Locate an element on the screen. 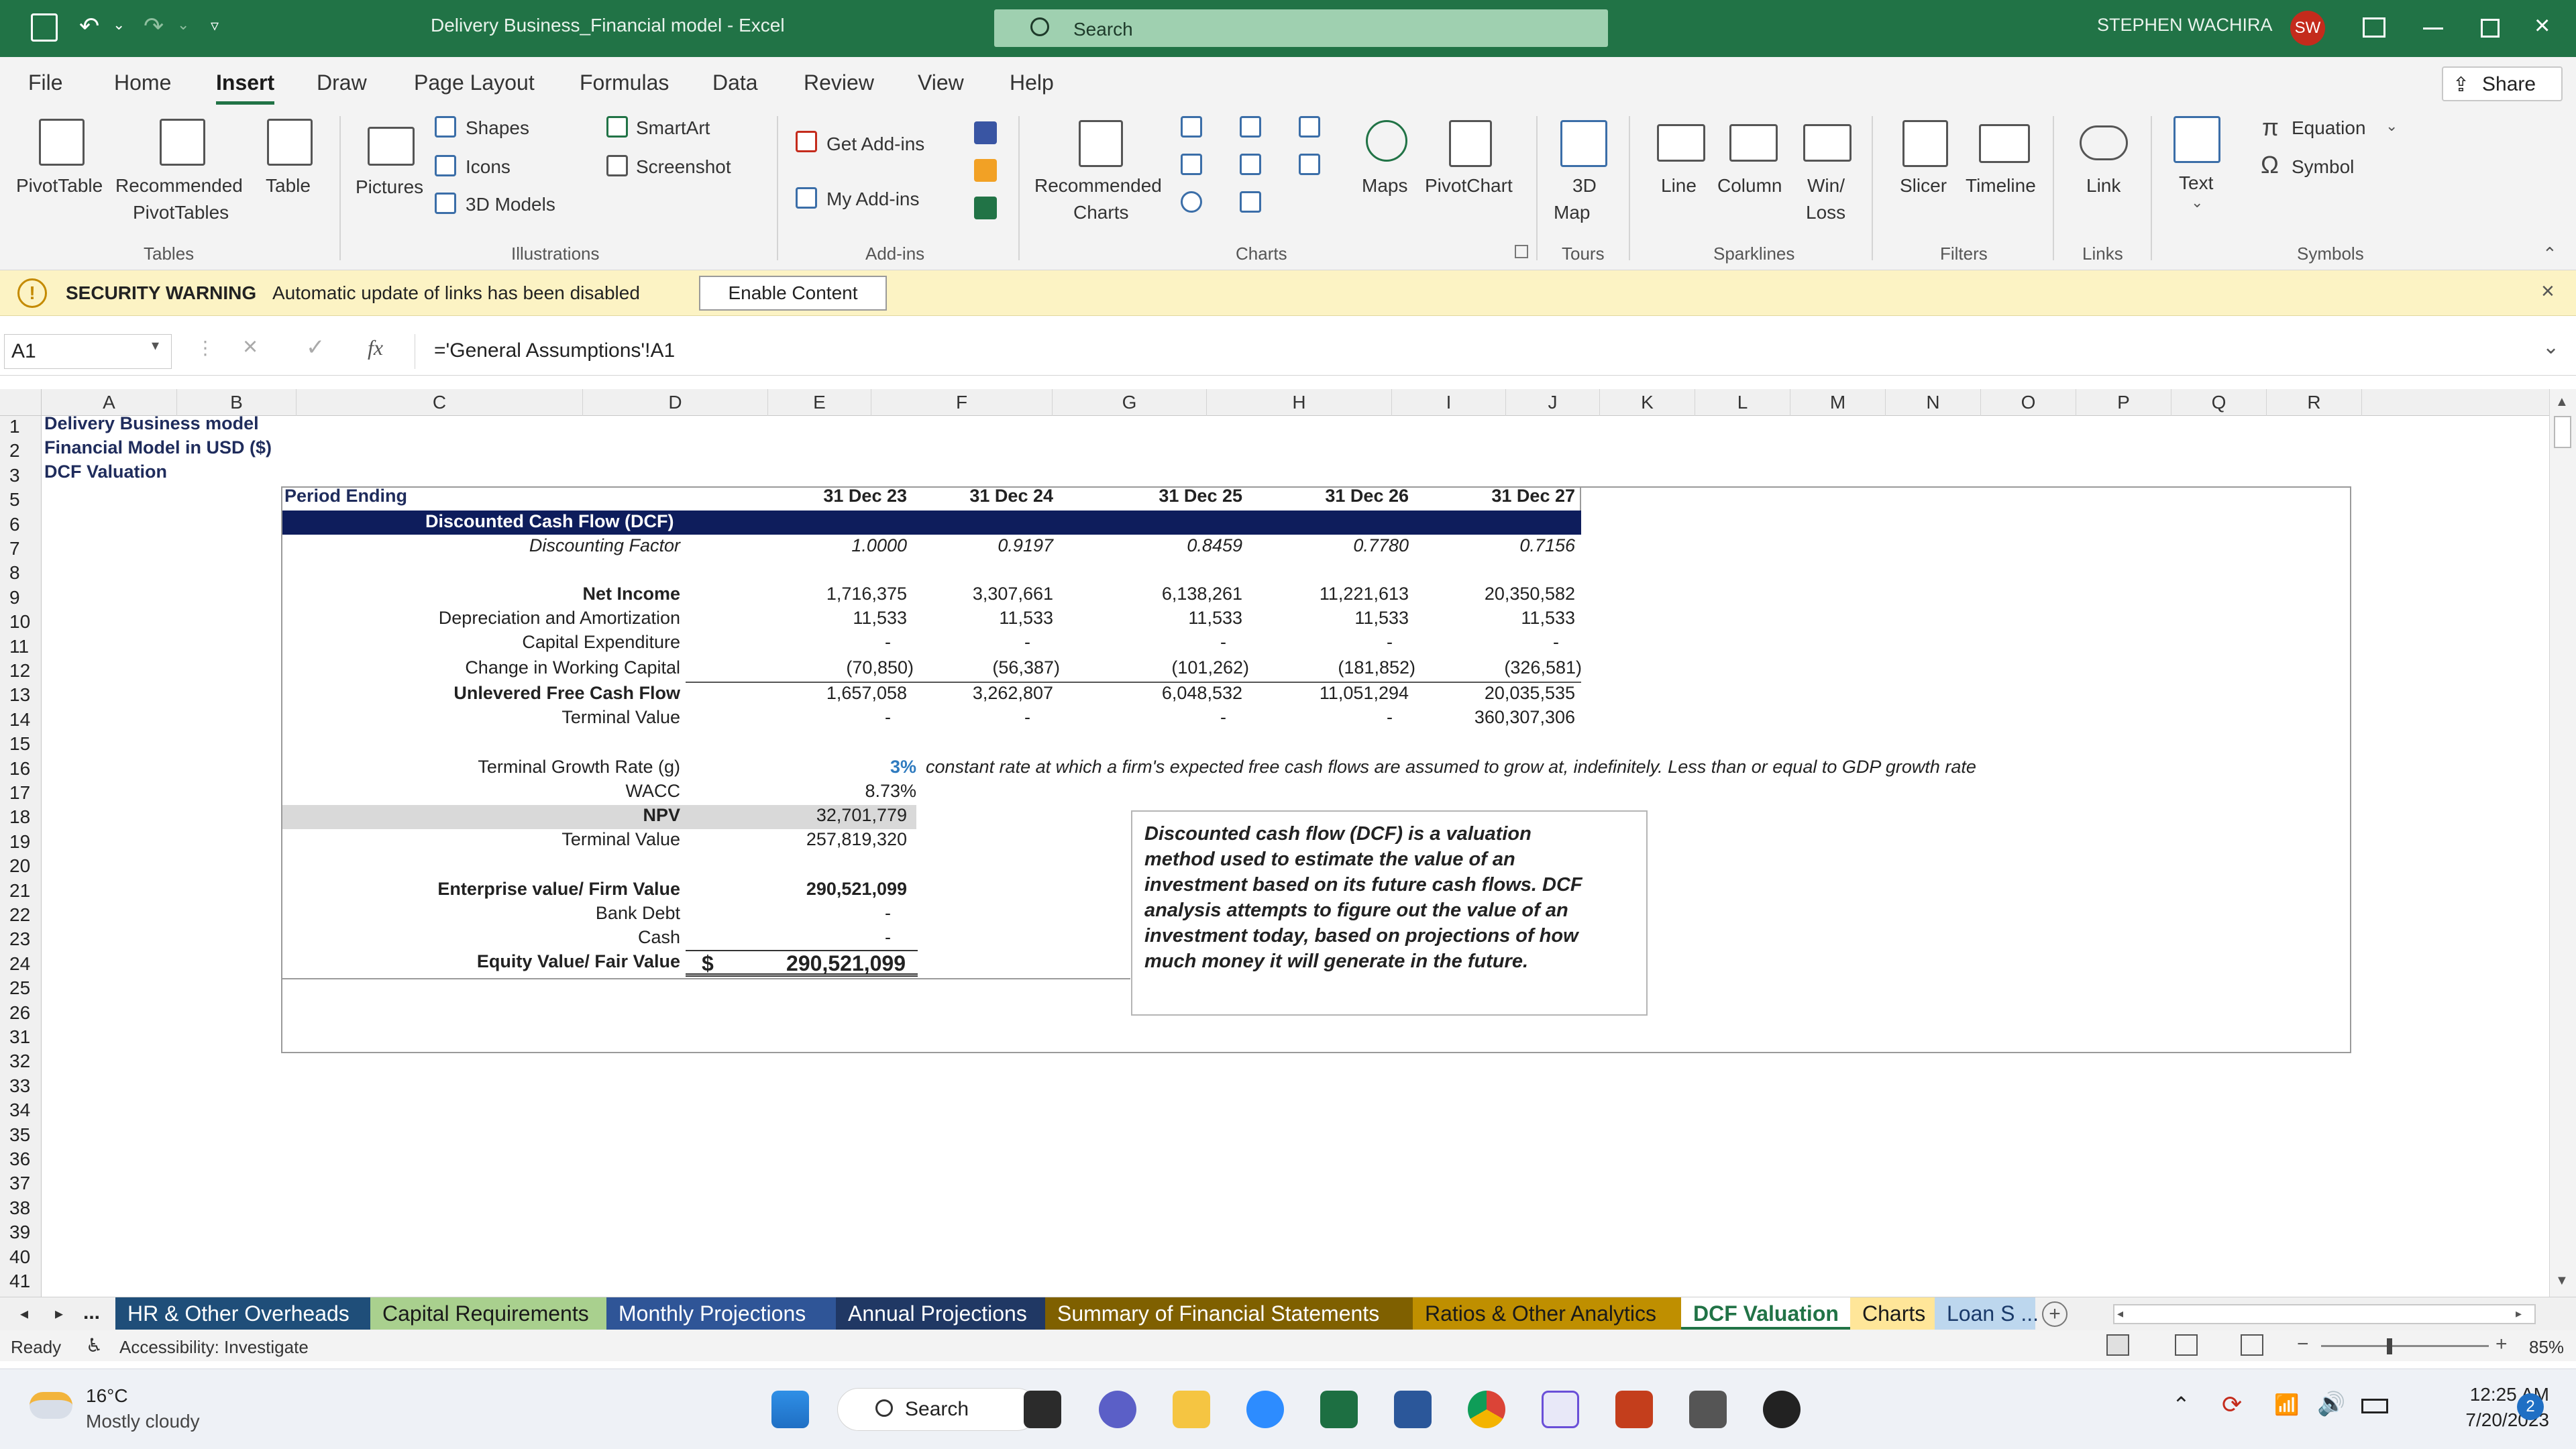 The image size is (2576, 1449). tv-d: - is located at coordinates (832, 717).